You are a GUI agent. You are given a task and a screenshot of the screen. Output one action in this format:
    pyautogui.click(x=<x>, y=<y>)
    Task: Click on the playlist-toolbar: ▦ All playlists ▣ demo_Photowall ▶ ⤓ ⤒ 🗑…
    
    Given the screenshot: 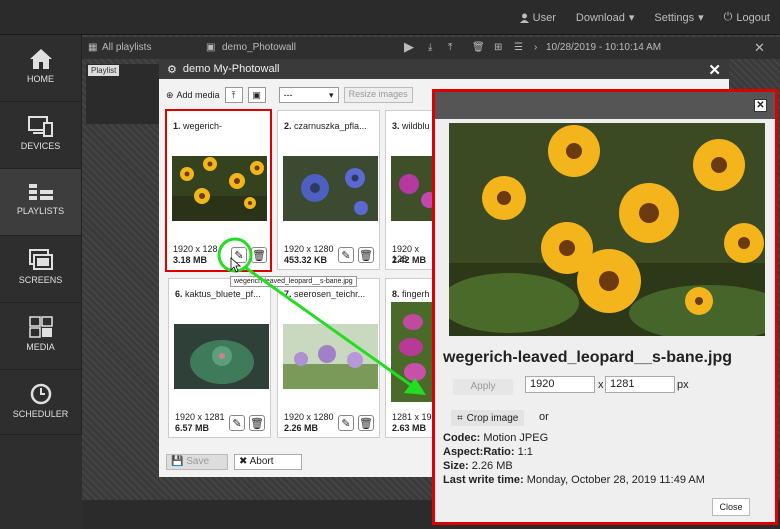 What is the action you would take?
    pyautogui.click(x=431, y=48)
    